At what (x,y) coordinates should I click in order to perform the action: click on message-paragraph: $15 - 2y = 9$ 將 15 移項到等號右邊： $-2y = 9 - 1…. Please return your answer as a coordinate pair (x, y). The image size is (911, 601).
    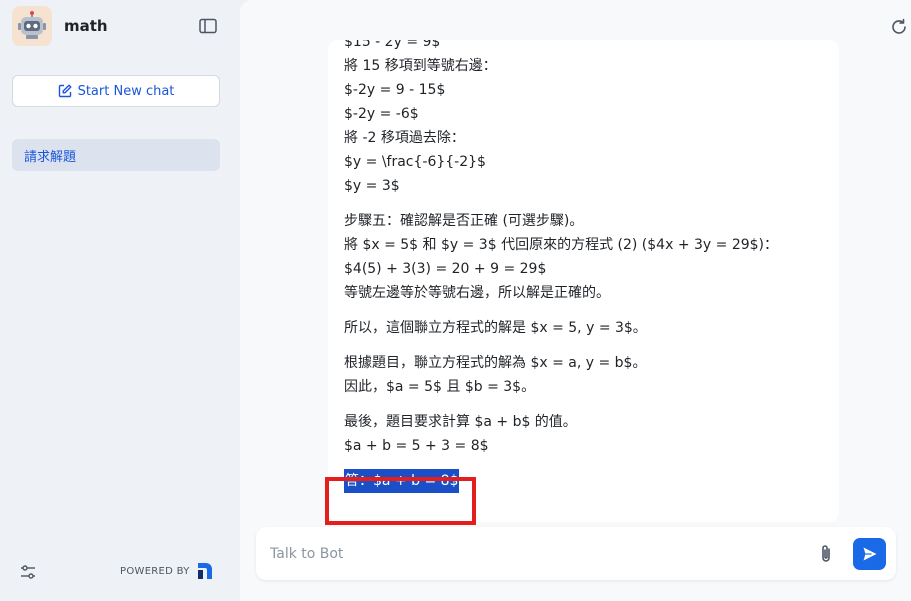
    Looking at the image, I should click on (584, 119).